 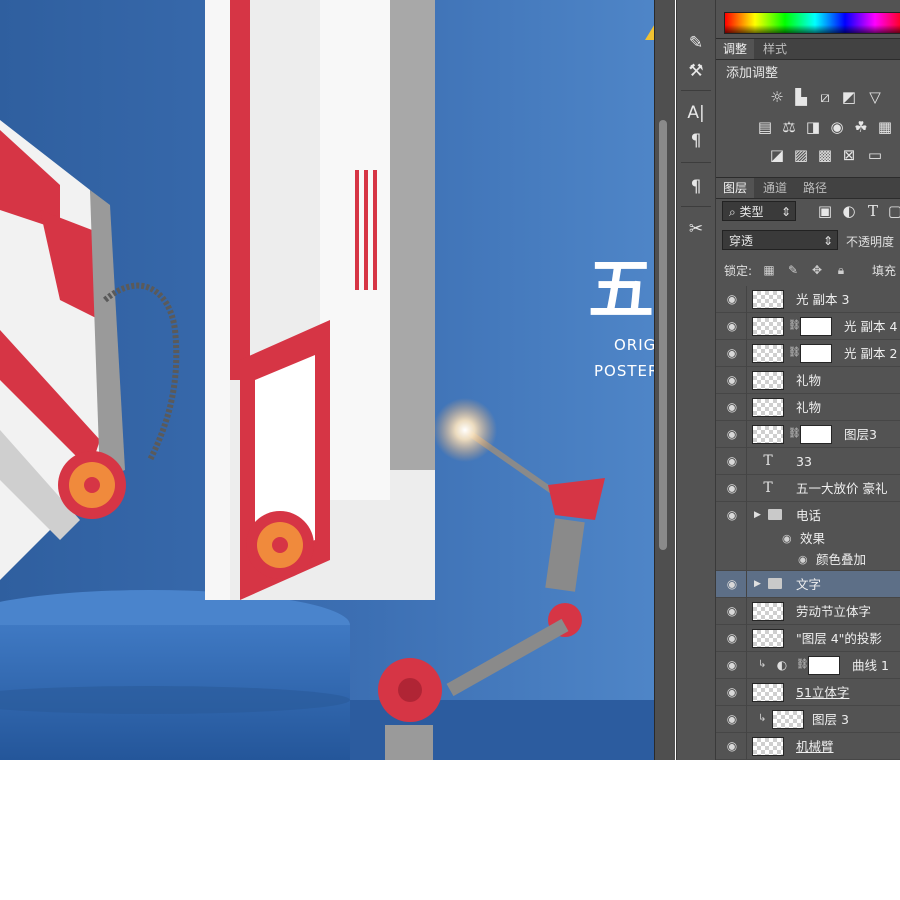 What do you see at coordinates (808, 299) in the screenshot?
I see `layer-row: ◉ 光 副本 3` at bounding box center [808, 299].